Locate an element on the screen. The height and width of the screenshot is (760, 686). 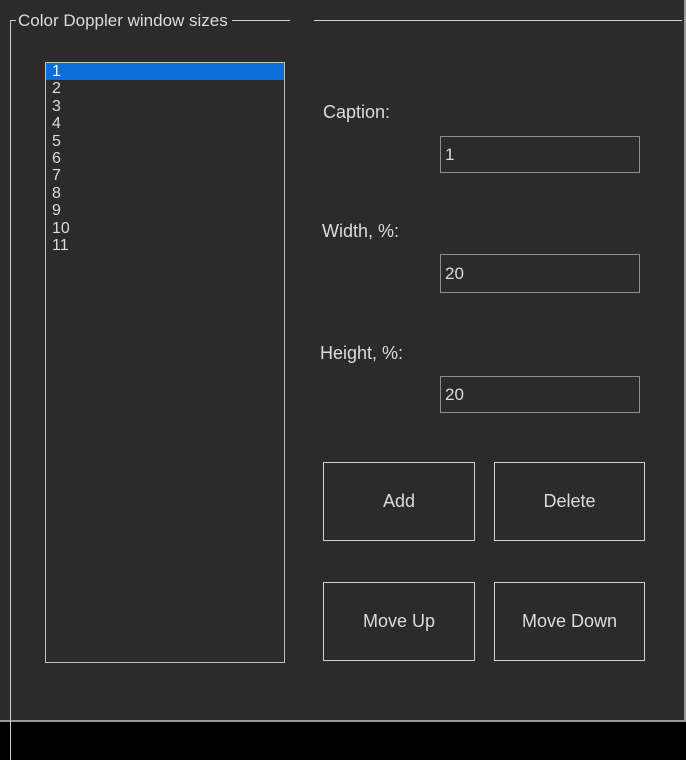
move-down-button: Move Down is located at coordinates (569, 621).